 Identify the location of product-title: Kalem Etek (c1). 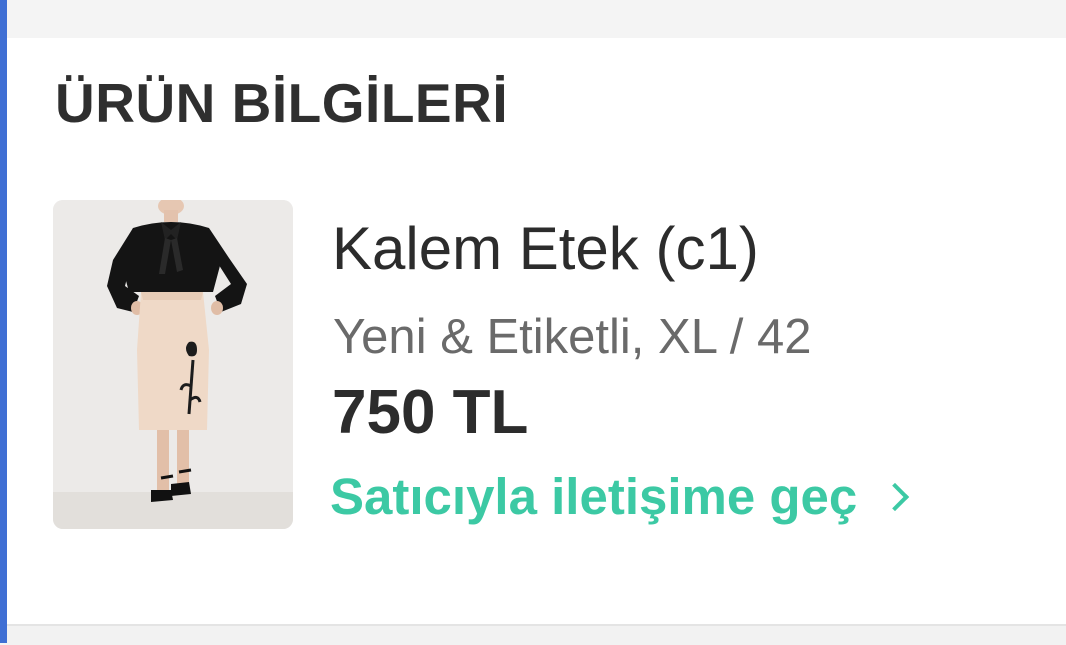
(545, 249).